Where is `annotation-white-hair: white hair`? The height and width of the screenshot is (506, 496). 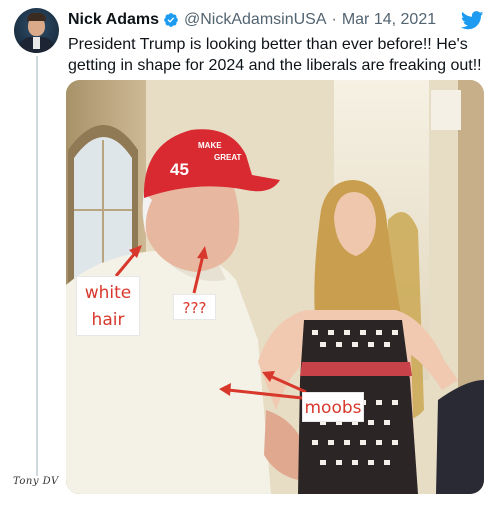 annotation-white-hair: white hair is located at coordinates (108, 306).